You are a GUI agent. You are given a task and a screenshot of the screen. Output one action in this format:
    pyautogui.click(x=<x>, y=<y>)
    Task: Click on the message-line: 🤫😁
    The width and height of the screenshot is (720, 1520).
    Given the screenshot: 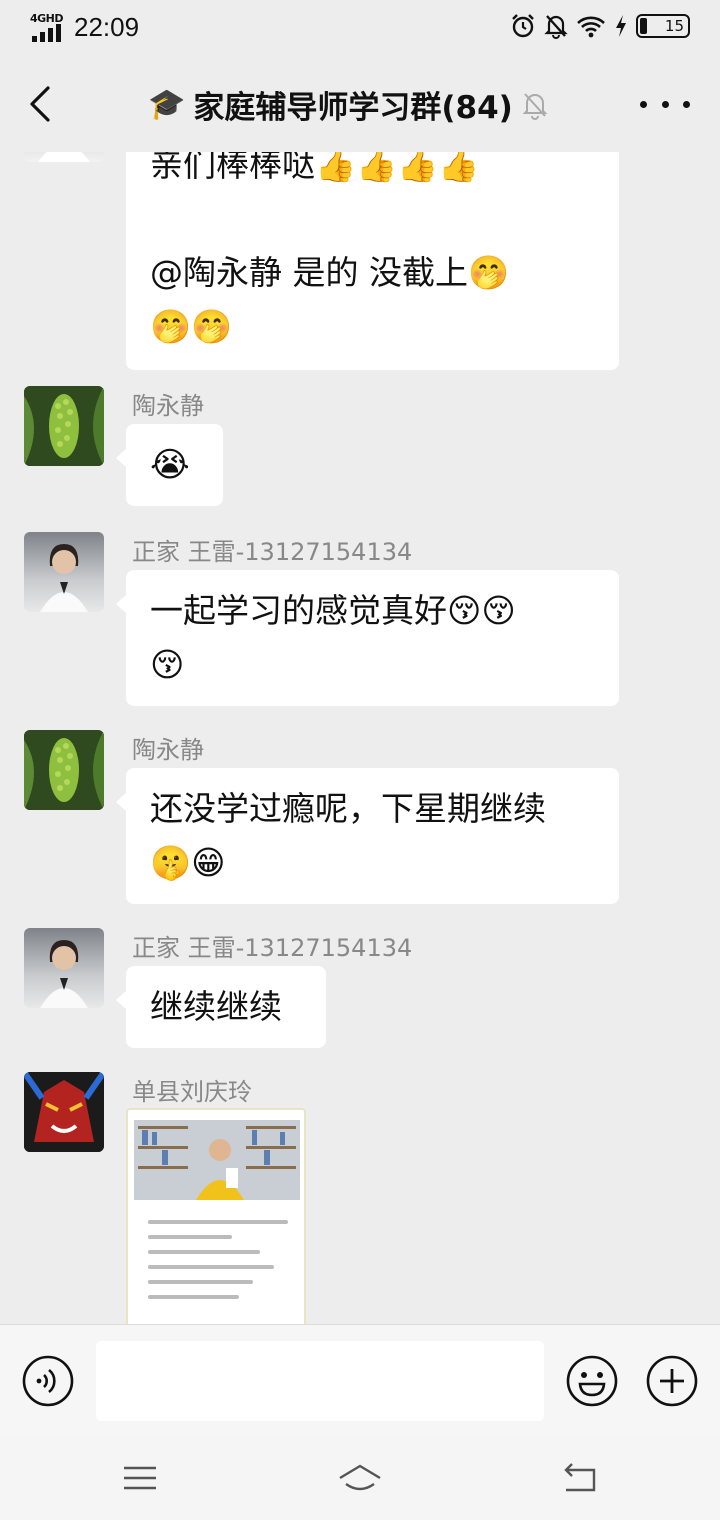 What is the action you would take?
    pyautogui.click(x=188, y=862)
    